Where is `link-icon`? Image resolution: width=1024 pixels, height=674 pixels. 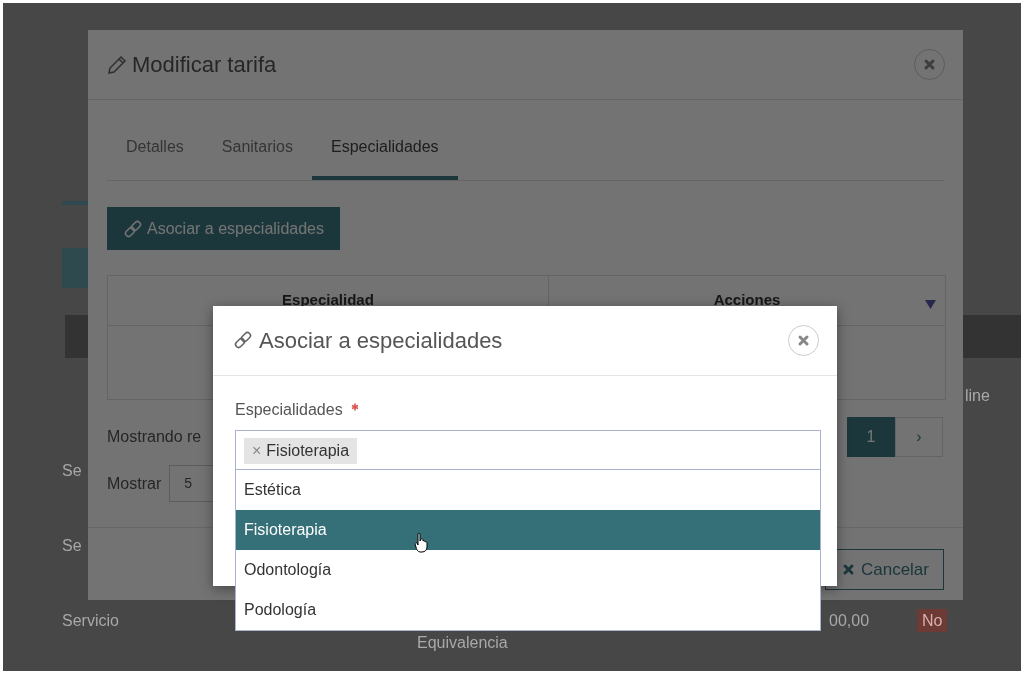
link-icon is located at coordinates (133, 228).